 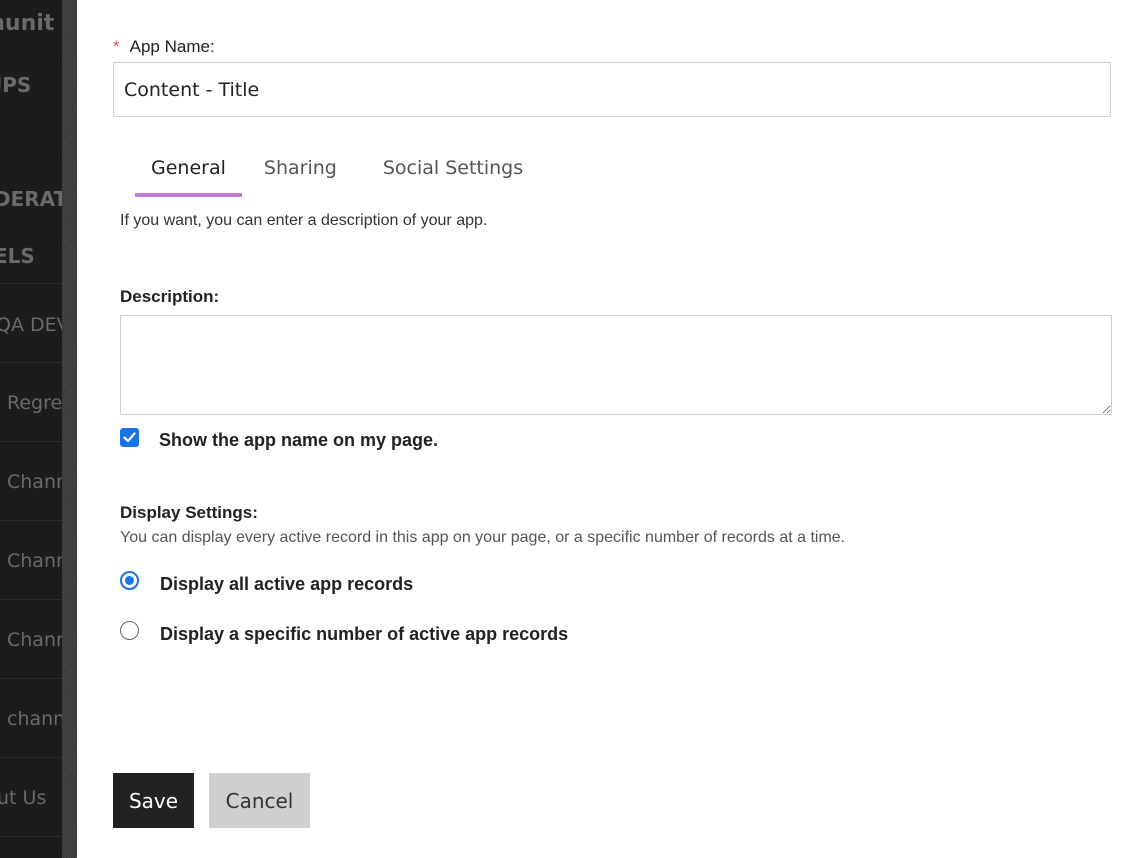 I want to click on description-label: Description:, so click(x=170, y=296).